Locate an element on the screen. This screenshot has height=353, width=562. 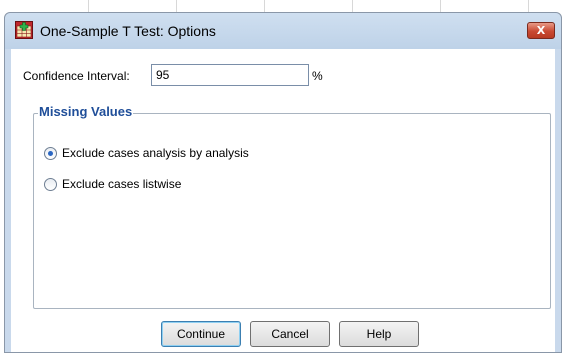
cancel-button: Cancel is located at coordinates (290, 334).